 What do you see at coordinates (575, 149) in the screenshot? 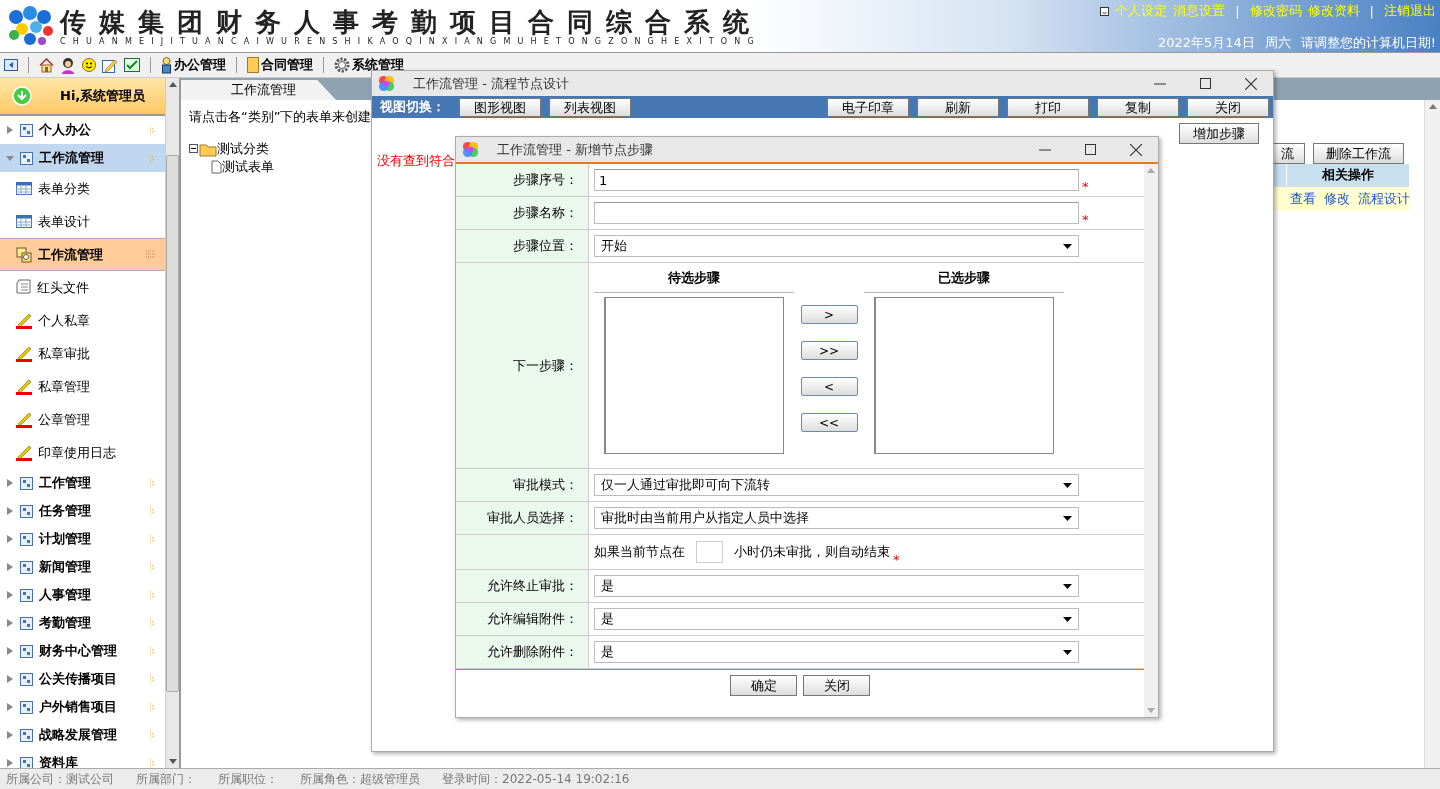
I see `window-title: 工作流管理 - 新增节点步骤` at bounding box center [575, 149].